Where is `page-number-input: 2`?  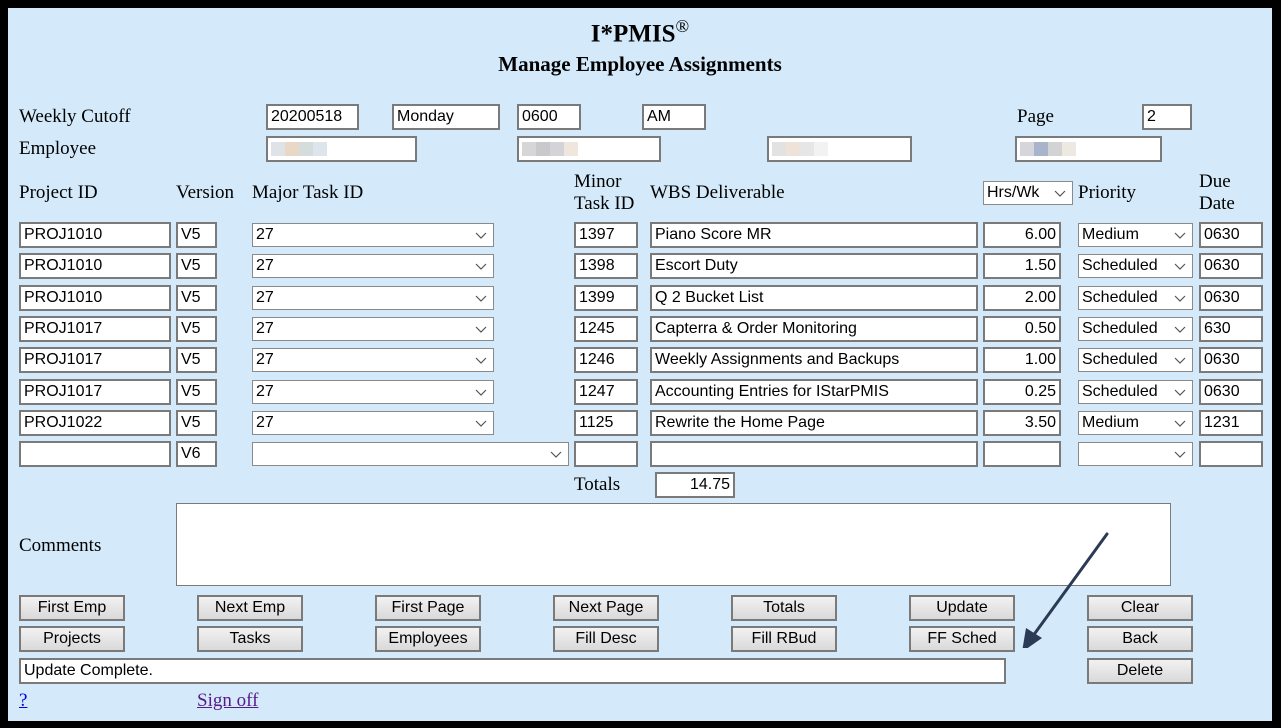
page-number-input: 2 is located at coordinates (1167, 117).